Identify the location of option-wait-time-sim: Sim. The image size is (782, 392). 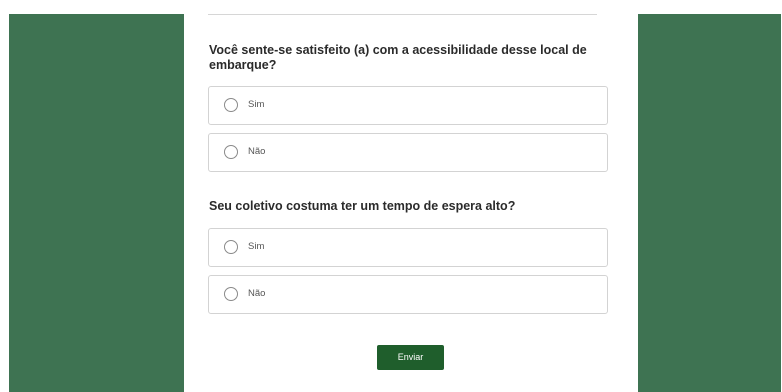
(408, 247).